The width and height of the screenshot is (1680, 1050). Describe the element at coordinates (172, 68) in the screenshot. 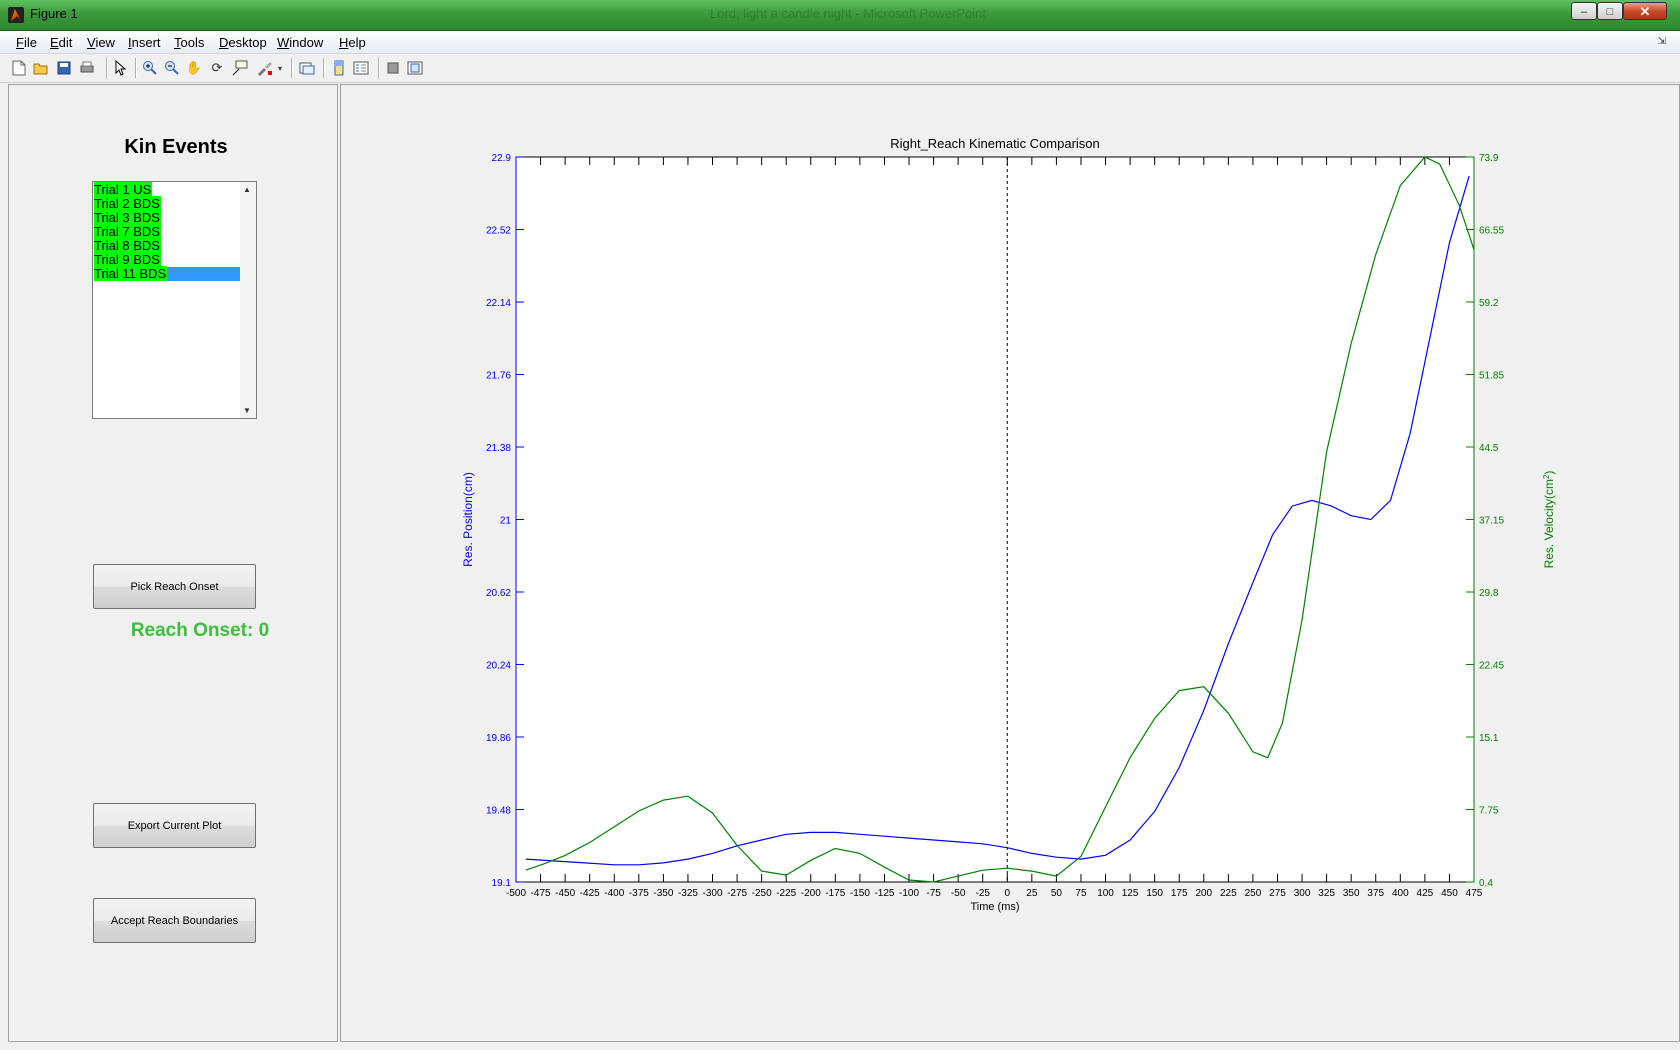

I see `zoom-out-icon` at that location.